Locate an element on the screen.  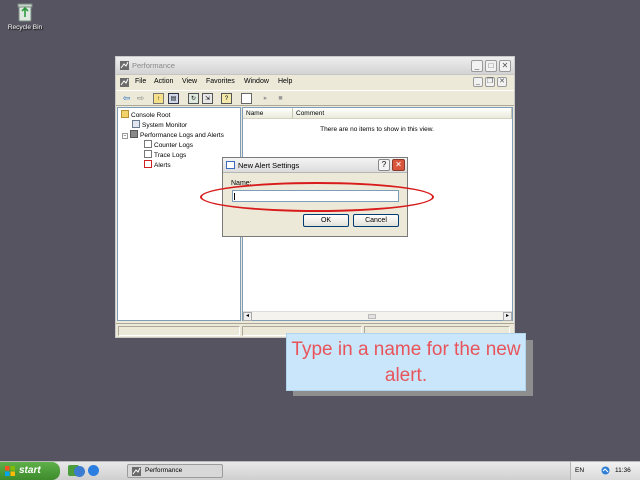
taskbar-item-performance: Performance is located at coordinates (175, 471).